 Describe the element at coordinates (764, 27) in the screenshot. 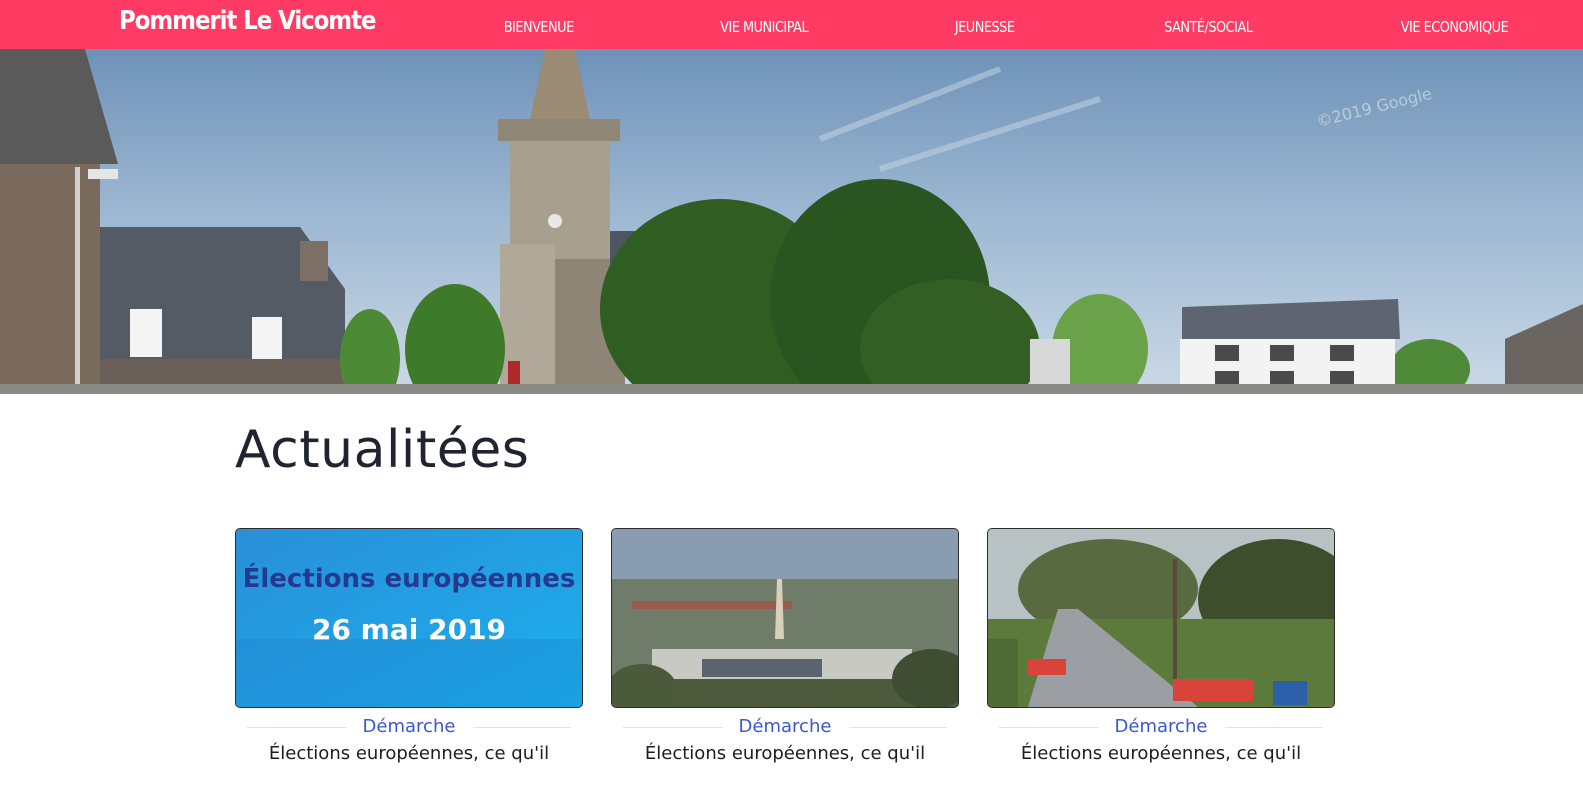

I see `nav-item-vie-municipal: VIE MUNICIPAL` at that location.